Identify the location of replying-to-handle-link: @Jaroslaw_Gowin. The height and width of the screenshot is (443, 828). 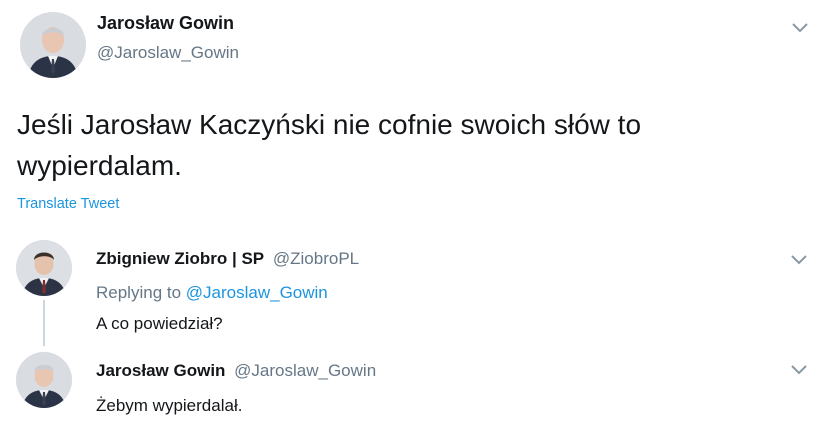
(257, 292).